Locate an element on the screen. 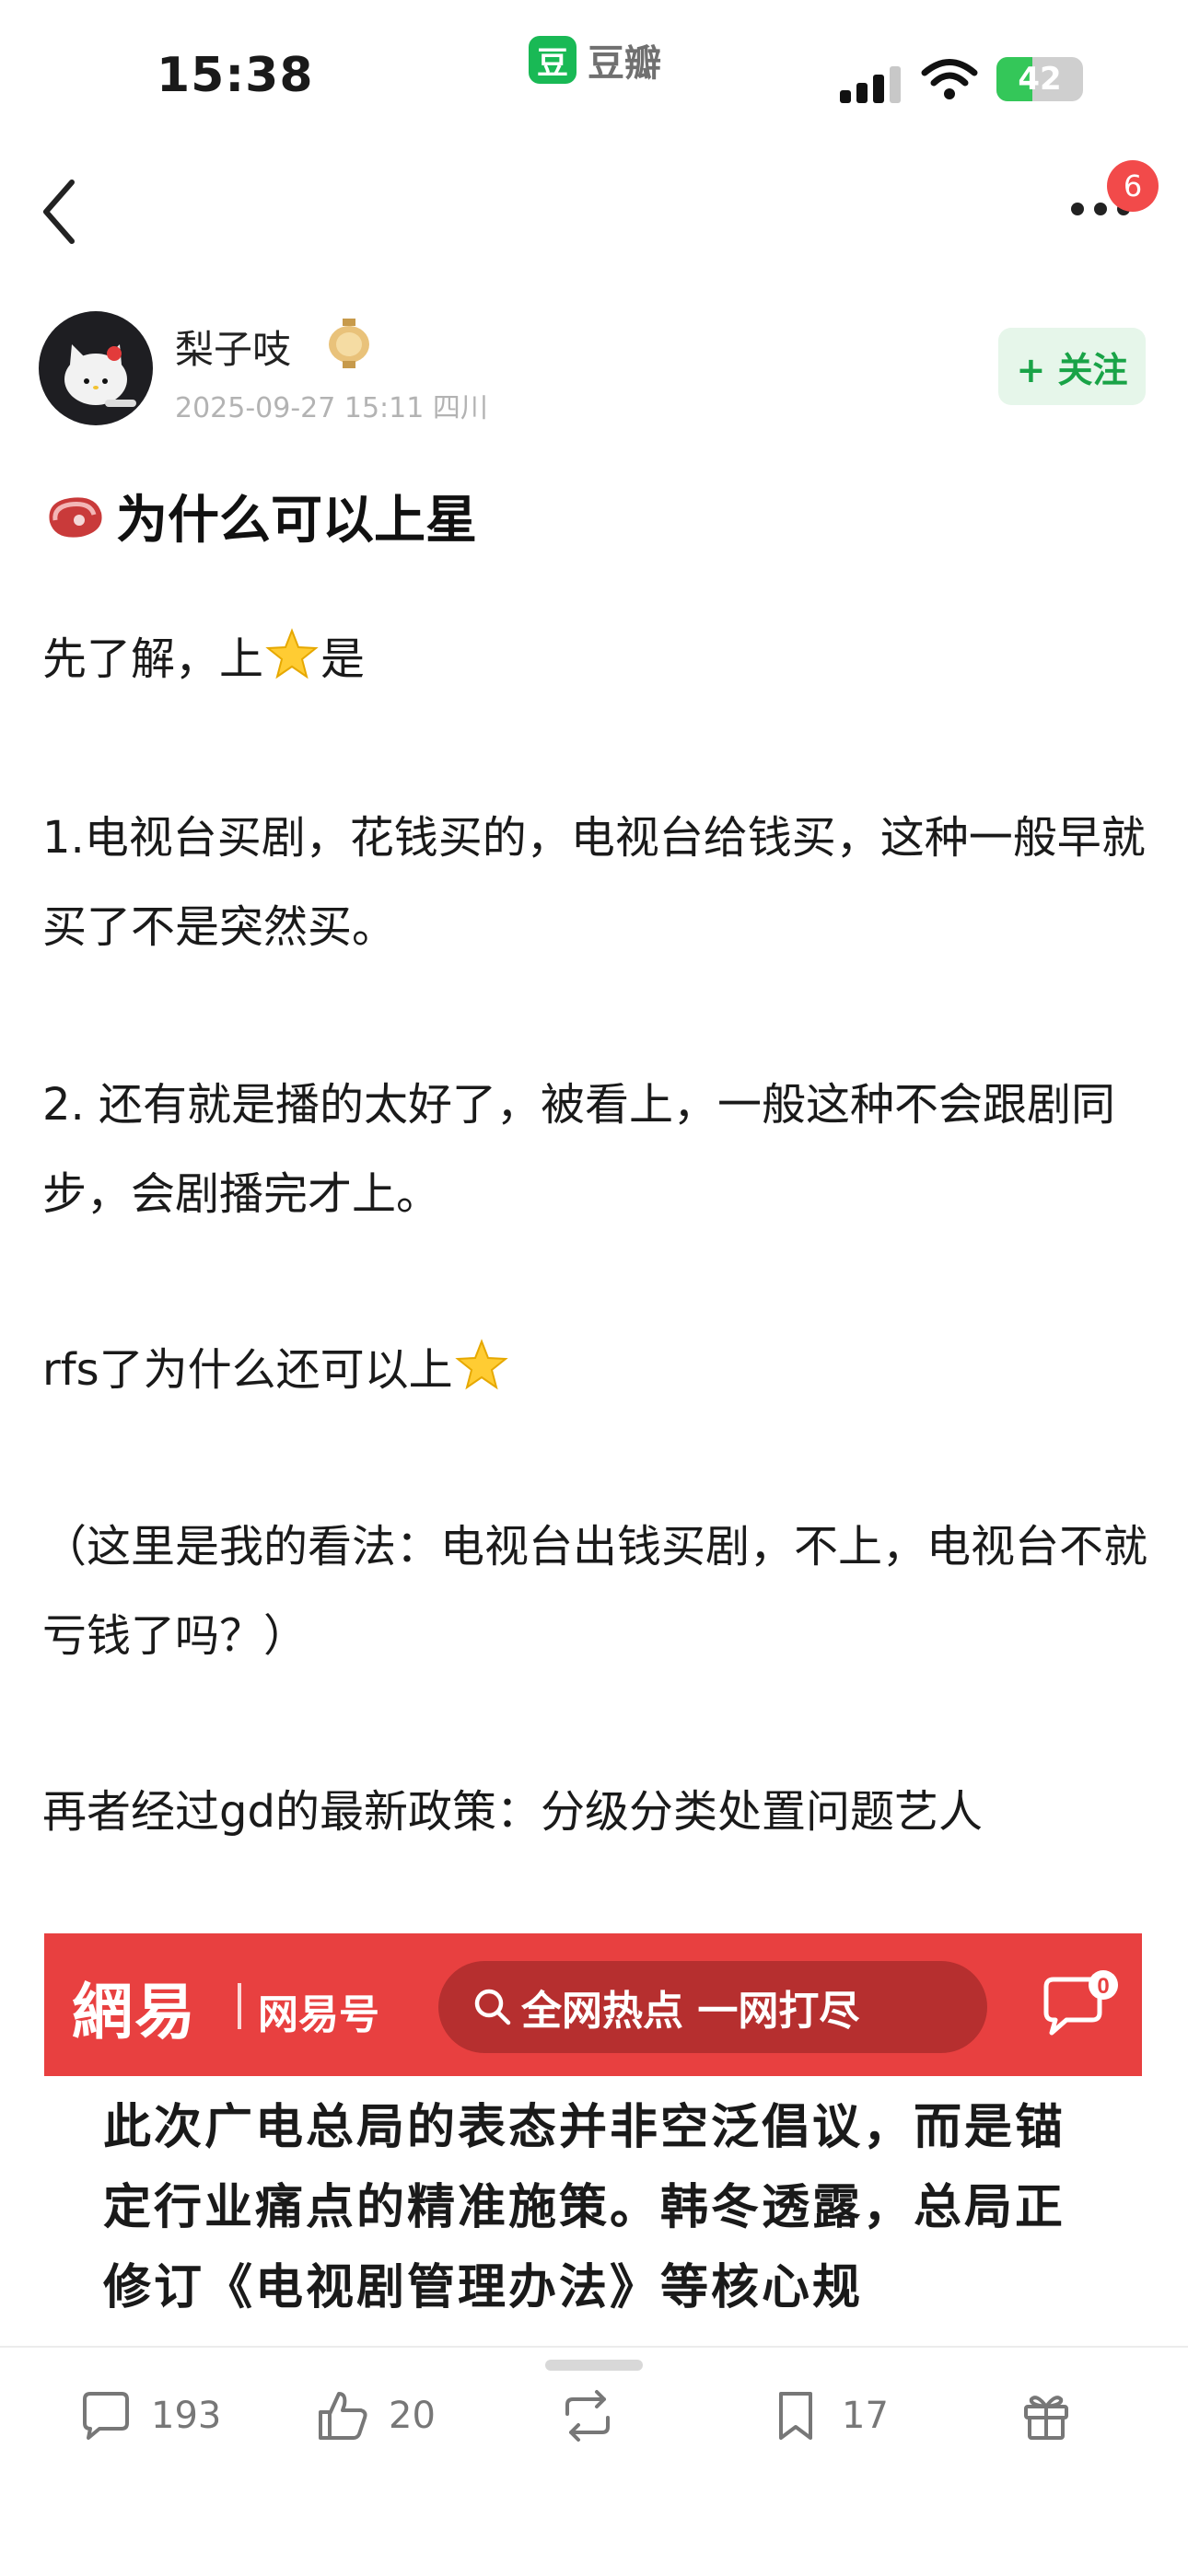 Image resolution: width=1188 pixels, height=2576 pixels. post-paragraph-3: 2. 还有就是播的太好了，被看上，一般这种不会跟剧同步，会剧播完才上。 is located at coordinates (579, 1149).